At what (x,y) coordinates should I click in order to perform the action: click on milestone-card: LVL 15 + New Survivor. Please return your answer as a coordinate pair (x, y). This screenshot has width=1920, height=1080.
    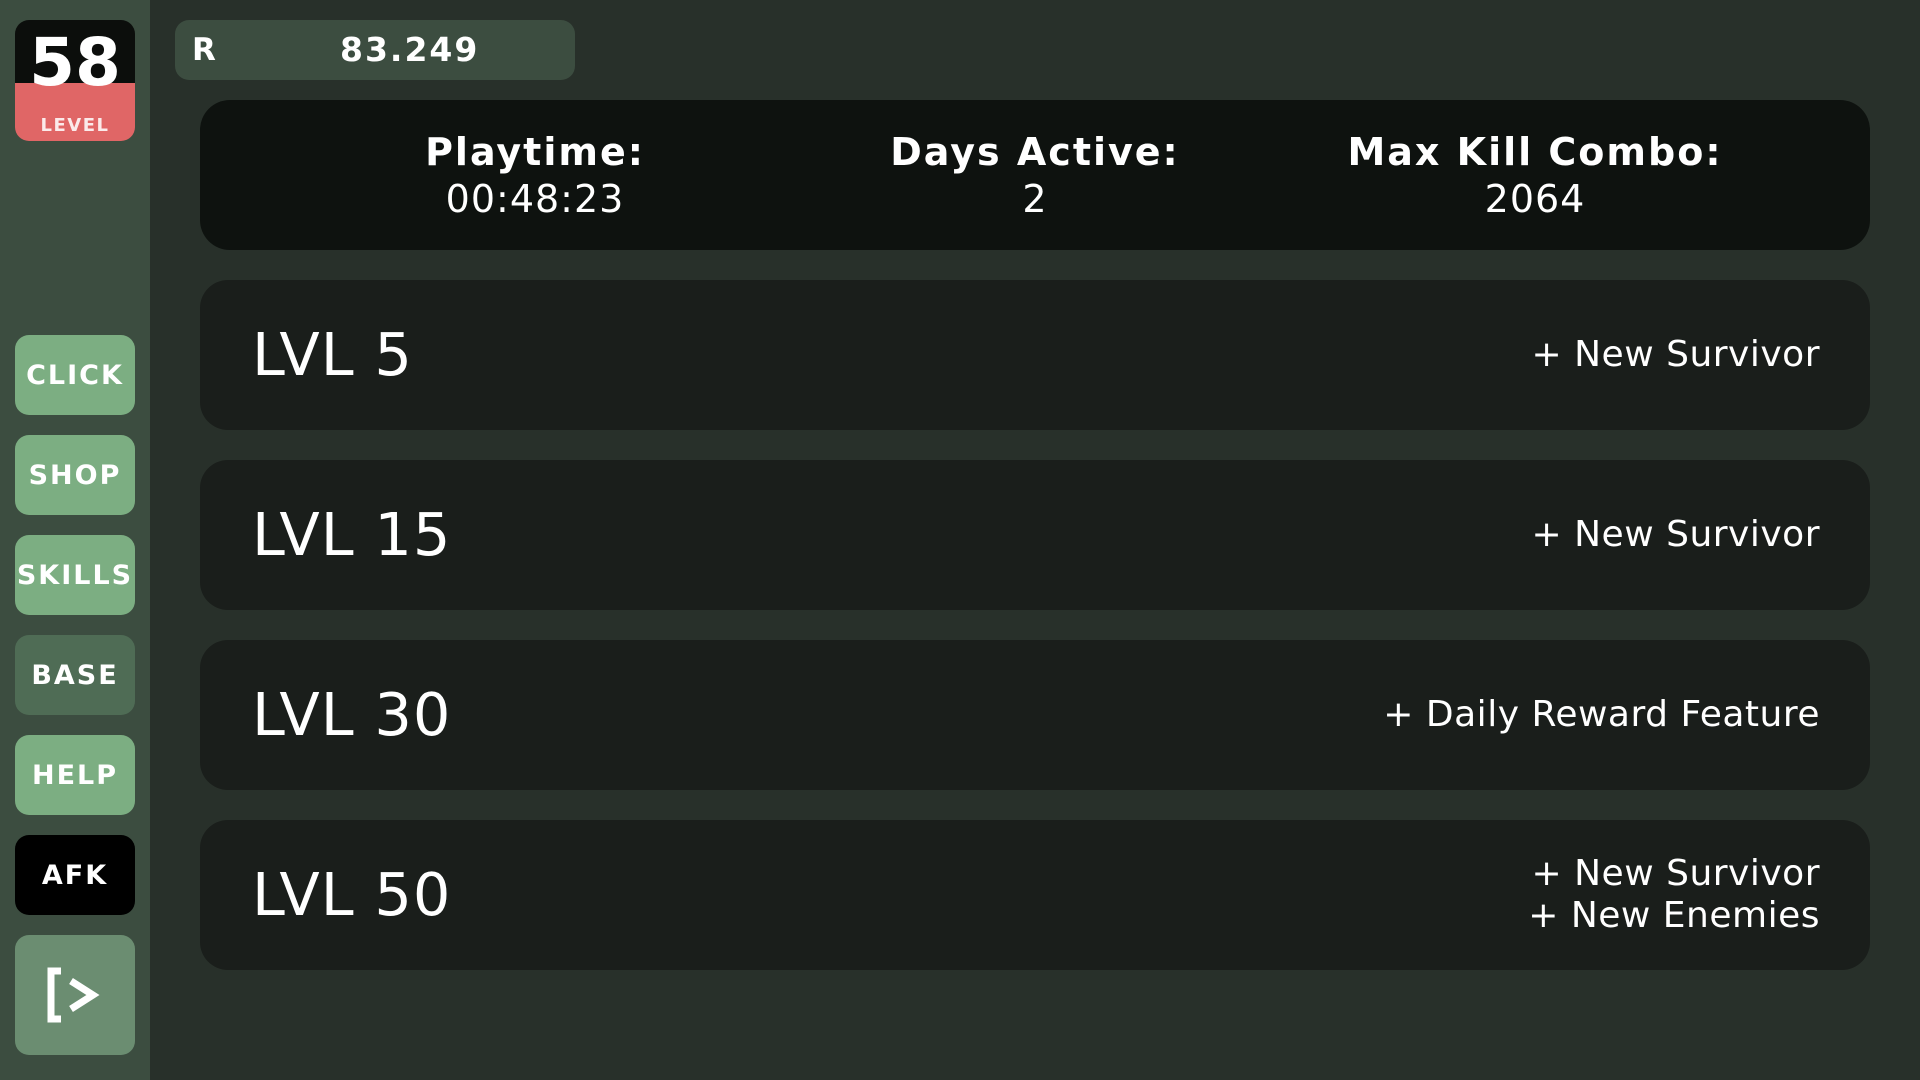
    Looking at the image, I should click on (1035, 535).